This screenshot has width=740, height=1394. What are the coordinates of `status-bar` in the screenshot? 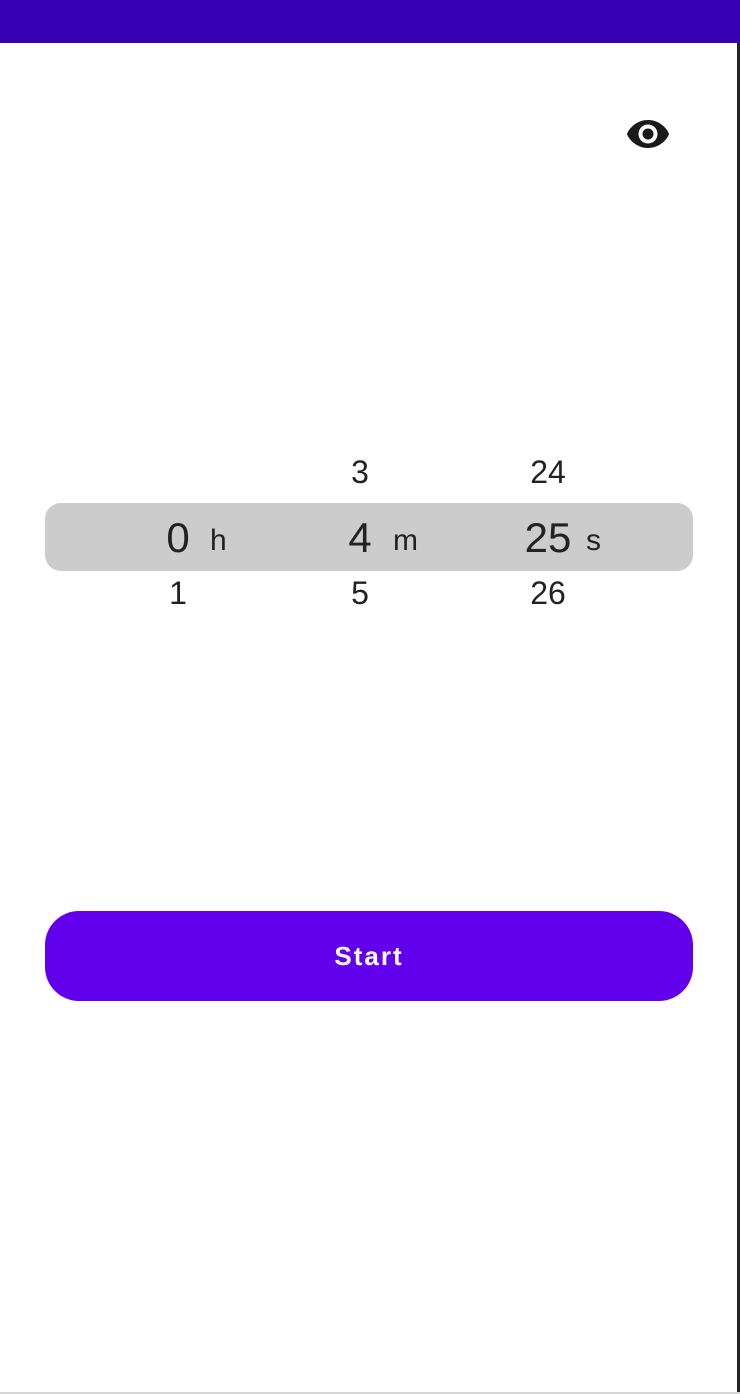 It's located at (370, 21).